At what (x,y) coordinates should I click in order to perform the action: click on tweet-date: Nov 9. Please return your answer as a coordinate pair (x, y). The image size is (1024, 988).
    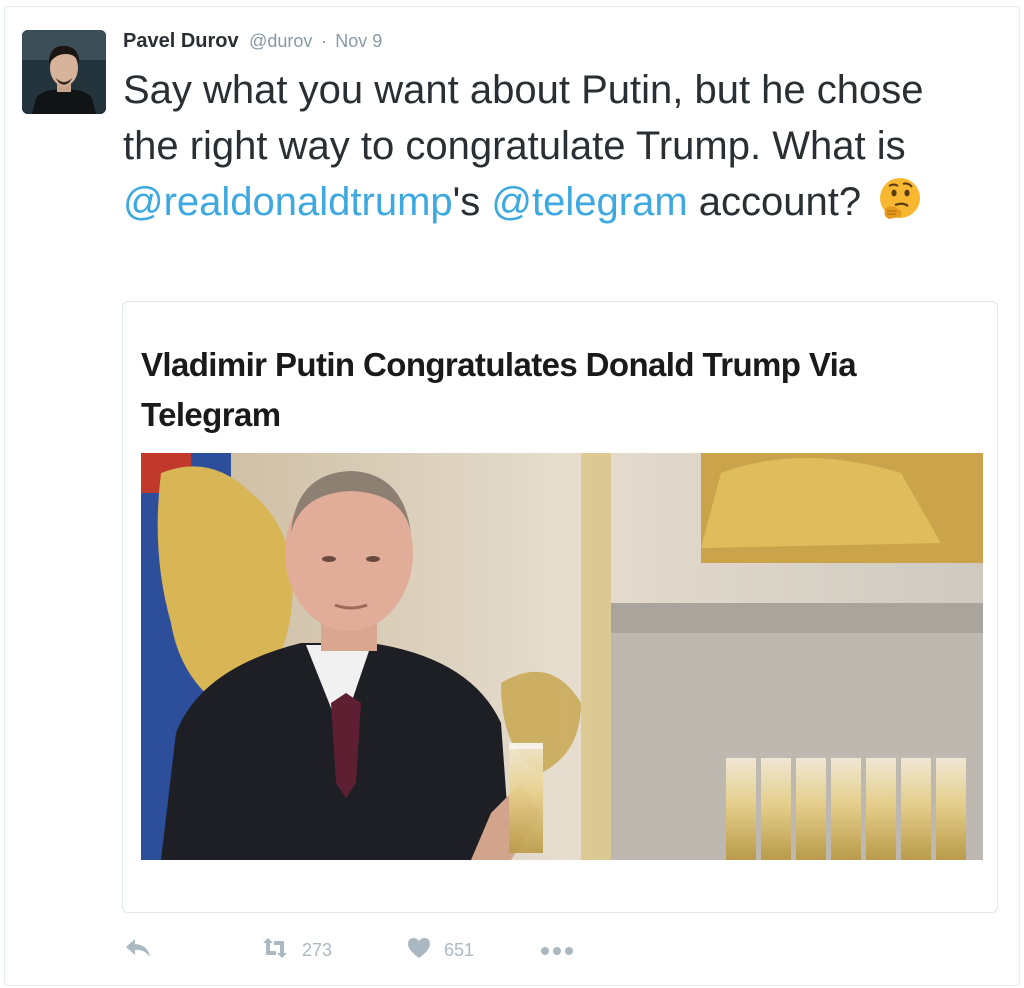
    Looking at the image, I should click on (358, 41).